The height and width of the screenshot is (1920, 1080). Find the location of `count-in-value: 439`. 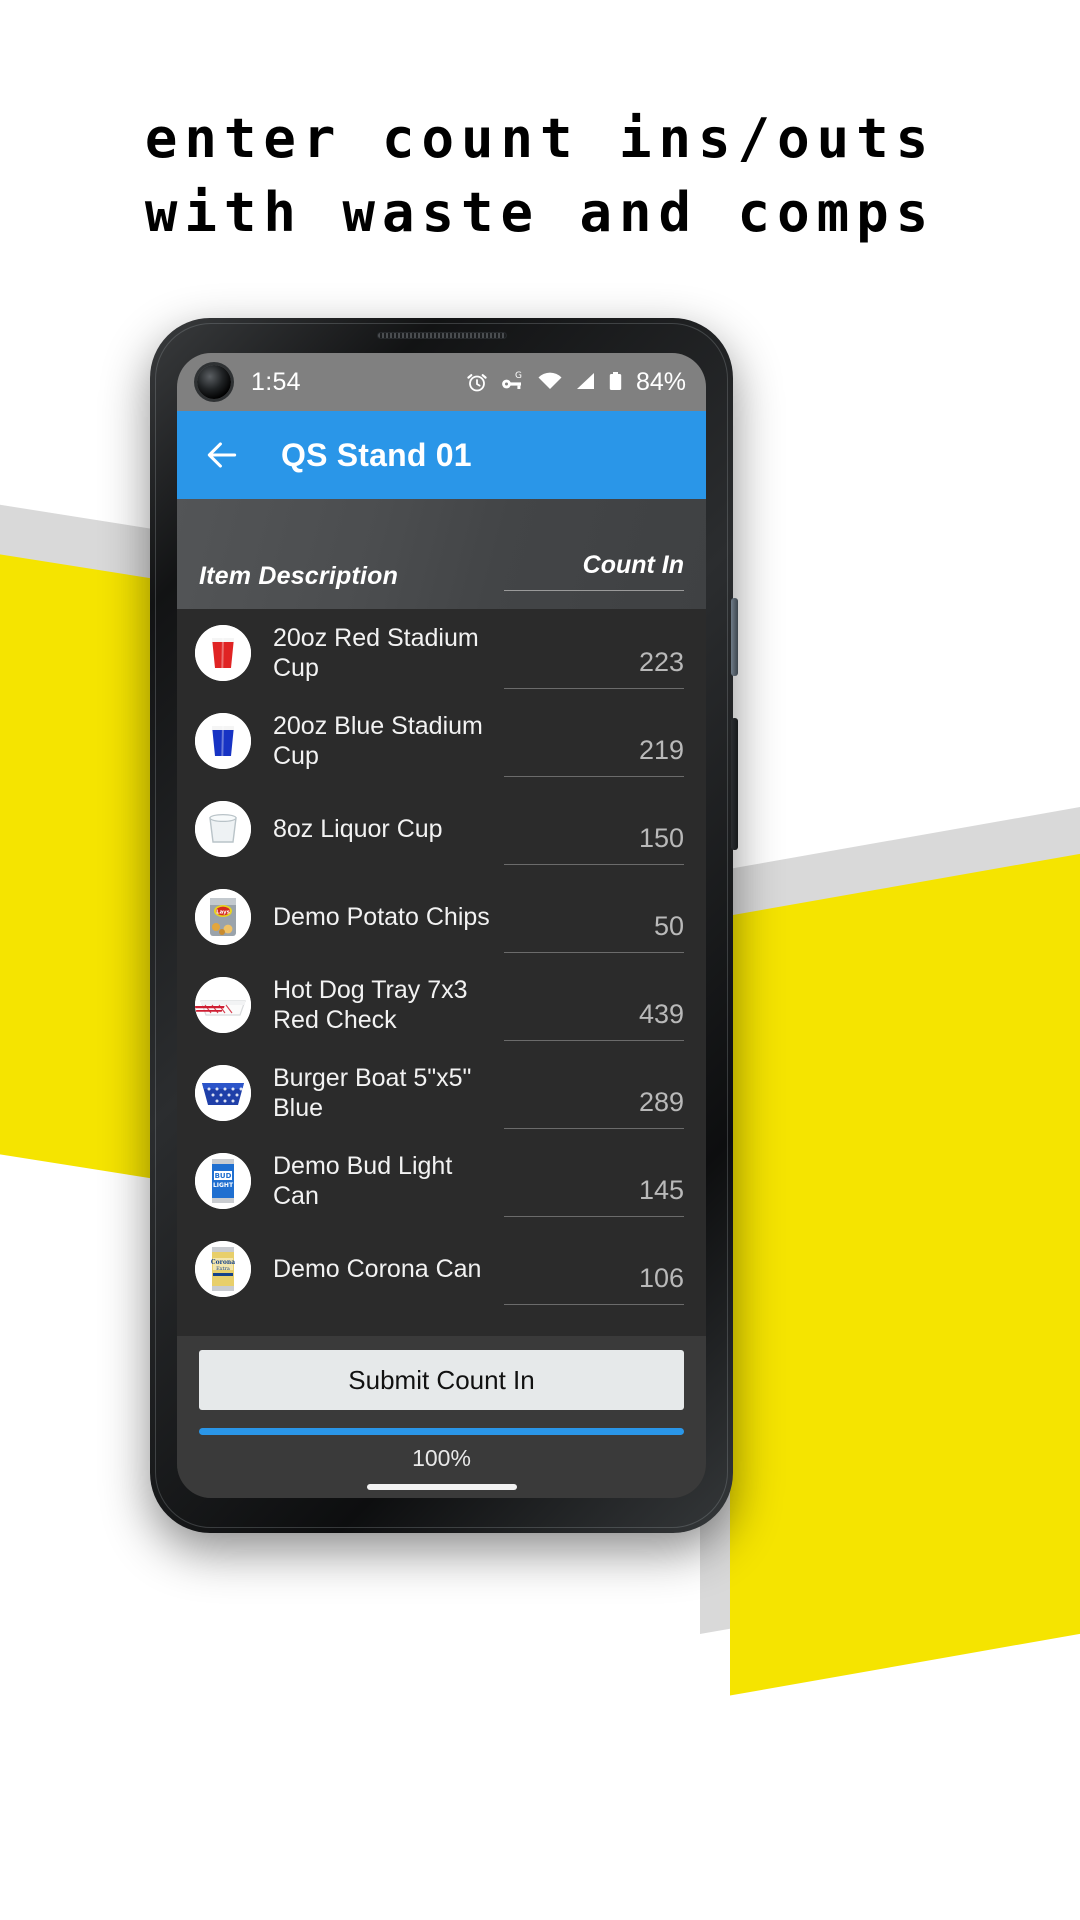

count-in-value: 439 is located at coordinates (661, 1014).